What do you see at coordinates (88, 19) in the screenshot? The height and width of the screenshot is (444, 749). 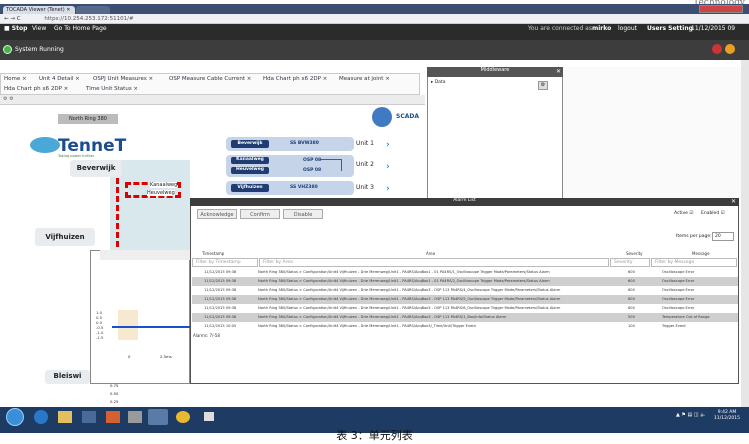 I see `url-text: https://10.254.253.172:51101/#` at bounding box center [88, 19].